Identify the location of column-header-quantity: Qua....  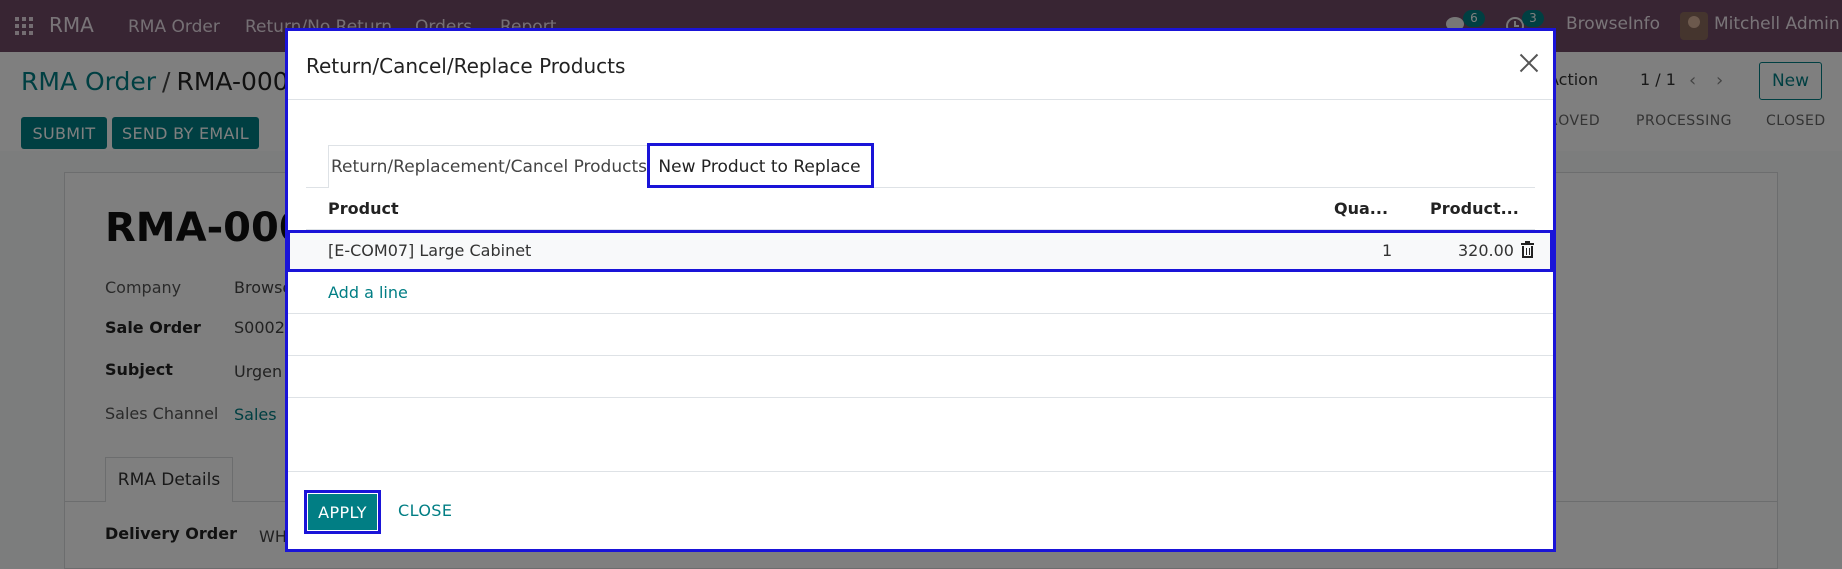
(1361, 208).